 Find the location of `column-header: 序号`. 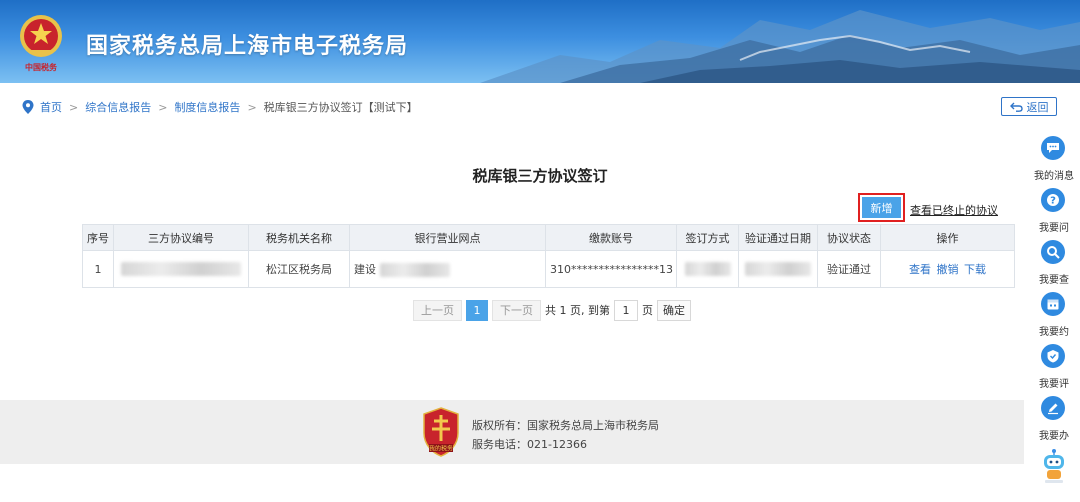

column-header: 序号 is located at coordinates (98, 237).